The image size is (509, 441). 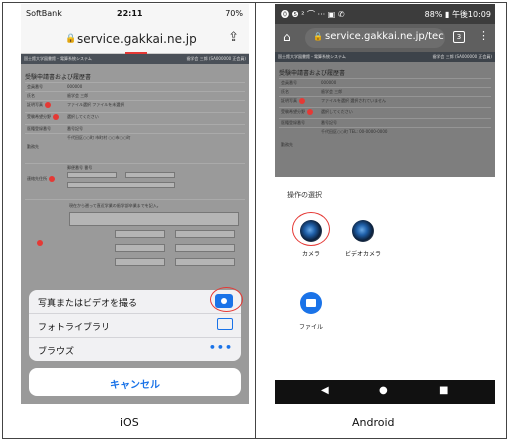 I want to click on row-label: 受験希望分野, so click(x=43, y=117).